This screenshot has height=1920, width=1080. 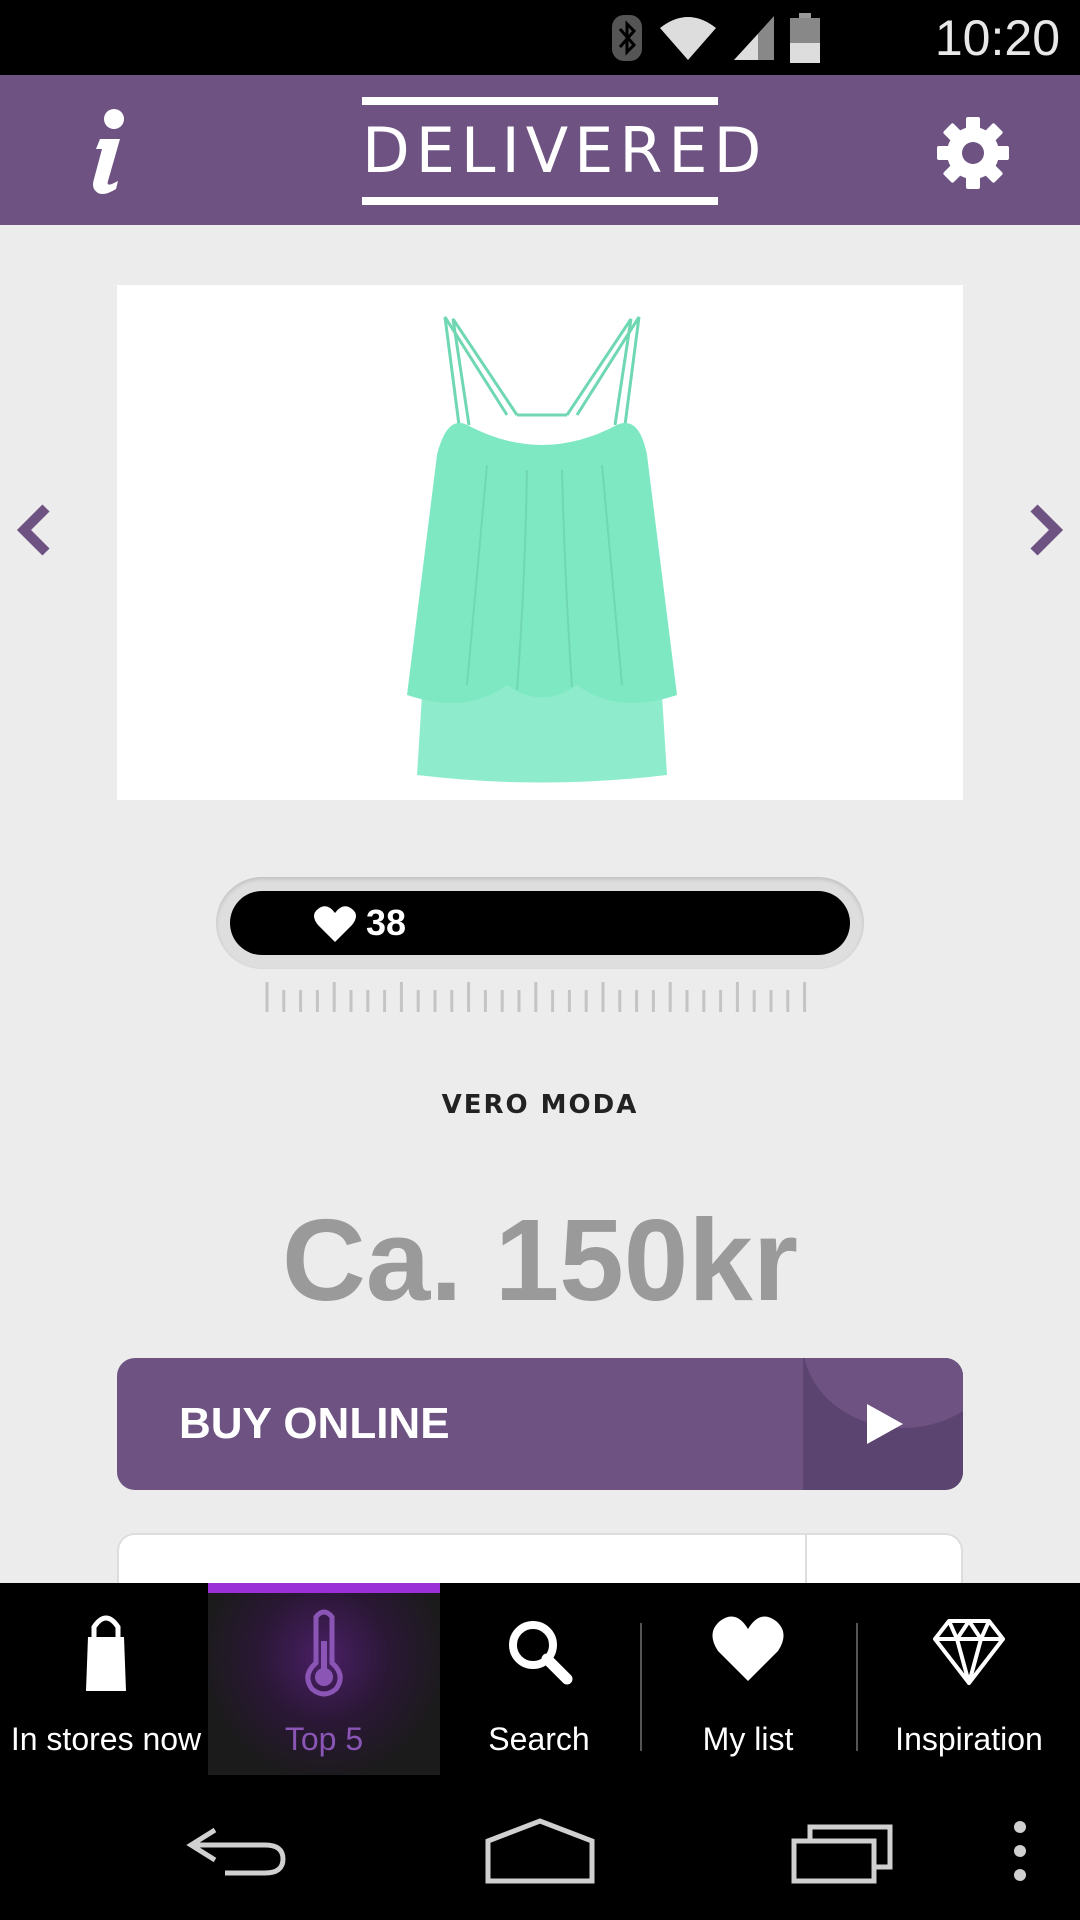 I want to click on next-product-button, so click(x=1047, y=530).